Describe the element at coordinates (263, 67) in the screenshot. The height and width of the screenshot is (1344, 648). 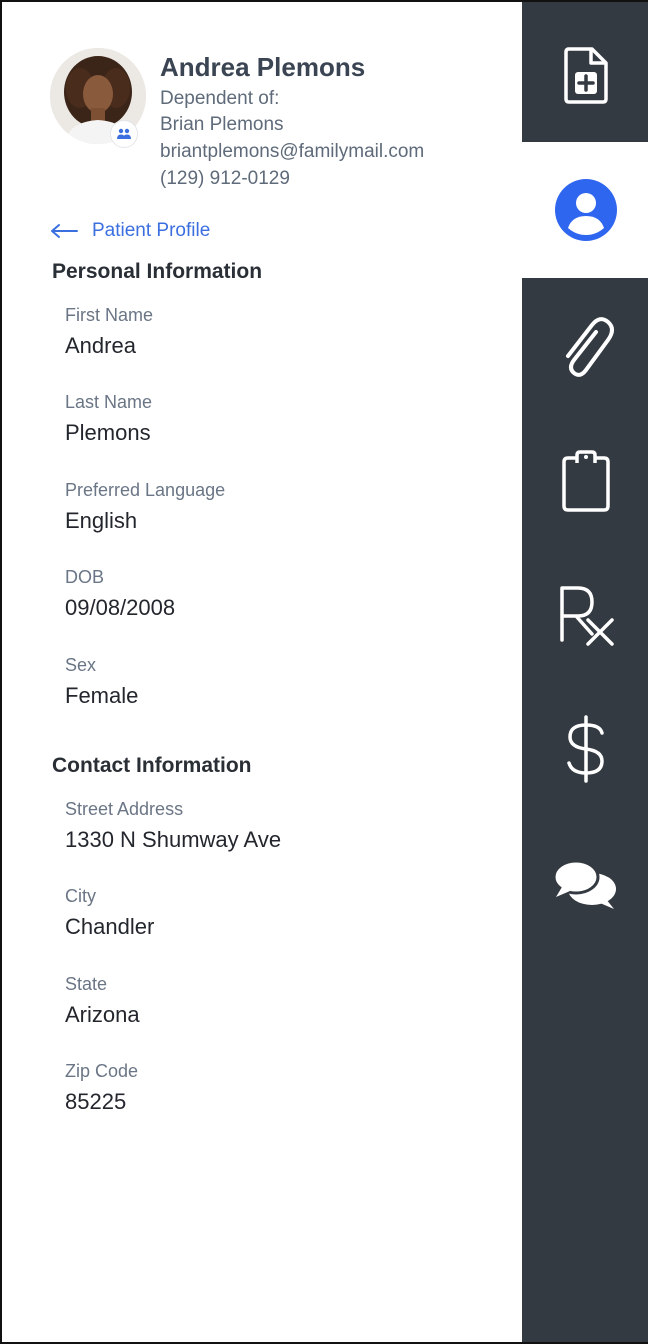
I see `patient-name: Andrea Plemons` at that location.